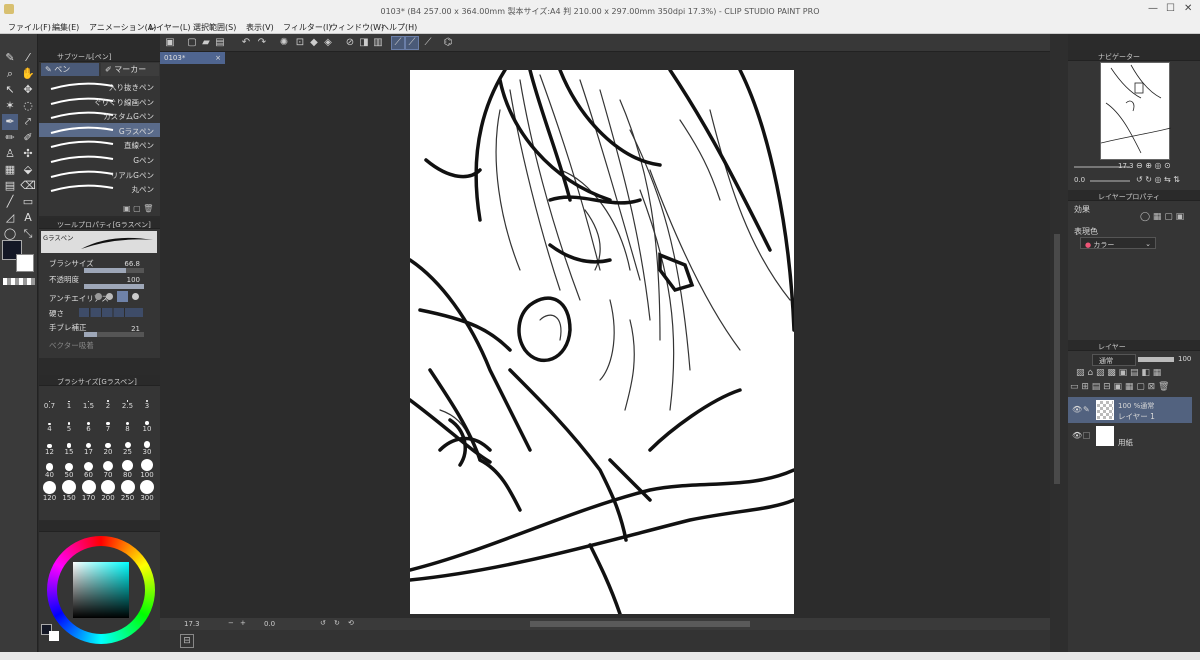 The height and width of the screenshot is (660, 1200). What do you see at coordinates (130, 69) in the screenshot?
I see `tab-marker: ✐ マーカー` at bounding box center [130, 69].